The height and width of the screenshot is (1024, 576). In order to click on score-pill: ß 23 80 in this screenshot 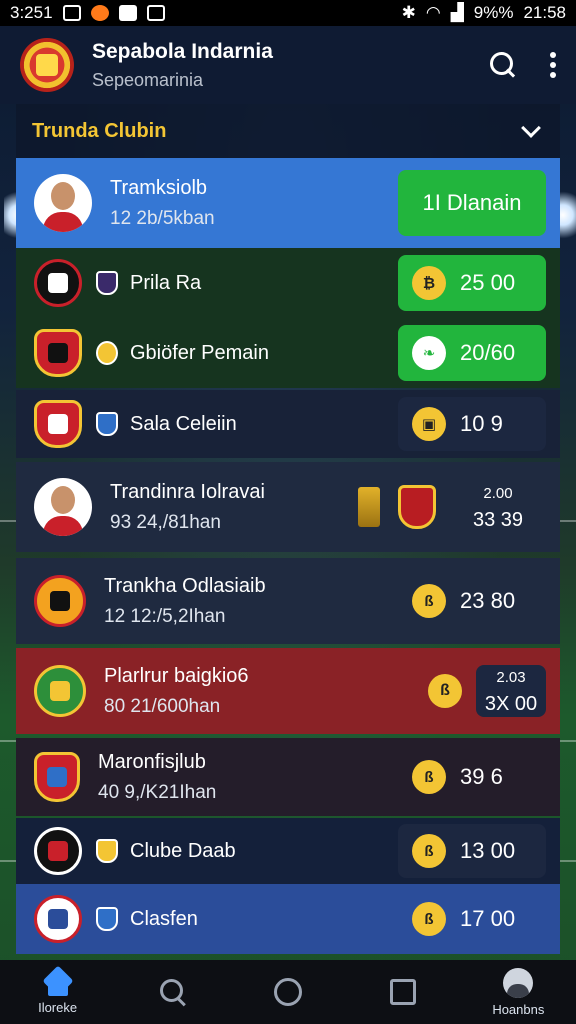, I will do `click(472, 601)`.